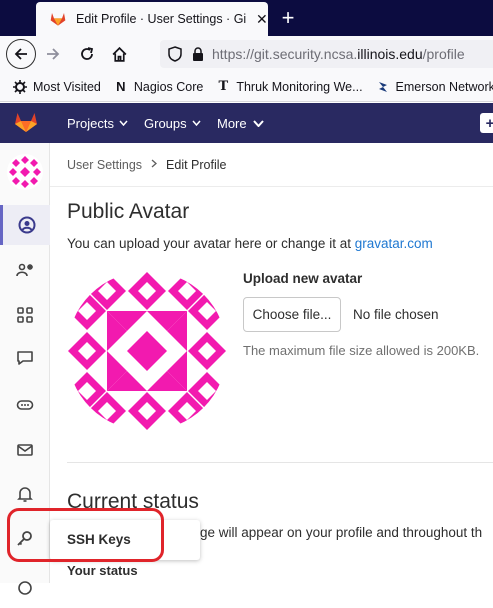 The width and height of the screenshot is (493, 608). Describe the element at coordinates (232, 123) in the screenshot. I see `menu-label: More` at that location.